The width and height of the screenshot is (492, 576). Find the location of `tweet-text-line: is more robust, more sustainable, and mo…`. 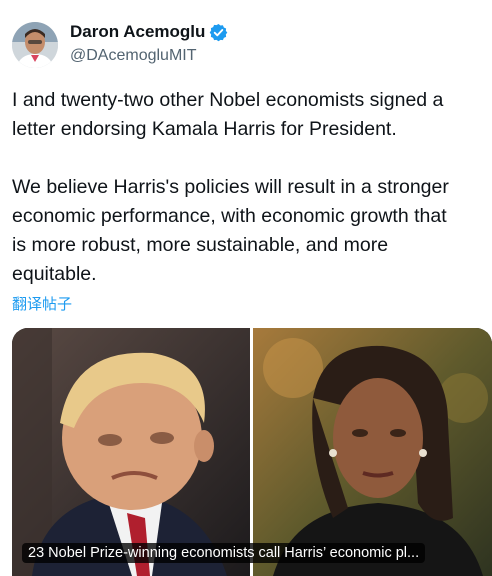

tweet-text-line: is more robust, more sustainable, and mo… is located at coordinates (200, 245).